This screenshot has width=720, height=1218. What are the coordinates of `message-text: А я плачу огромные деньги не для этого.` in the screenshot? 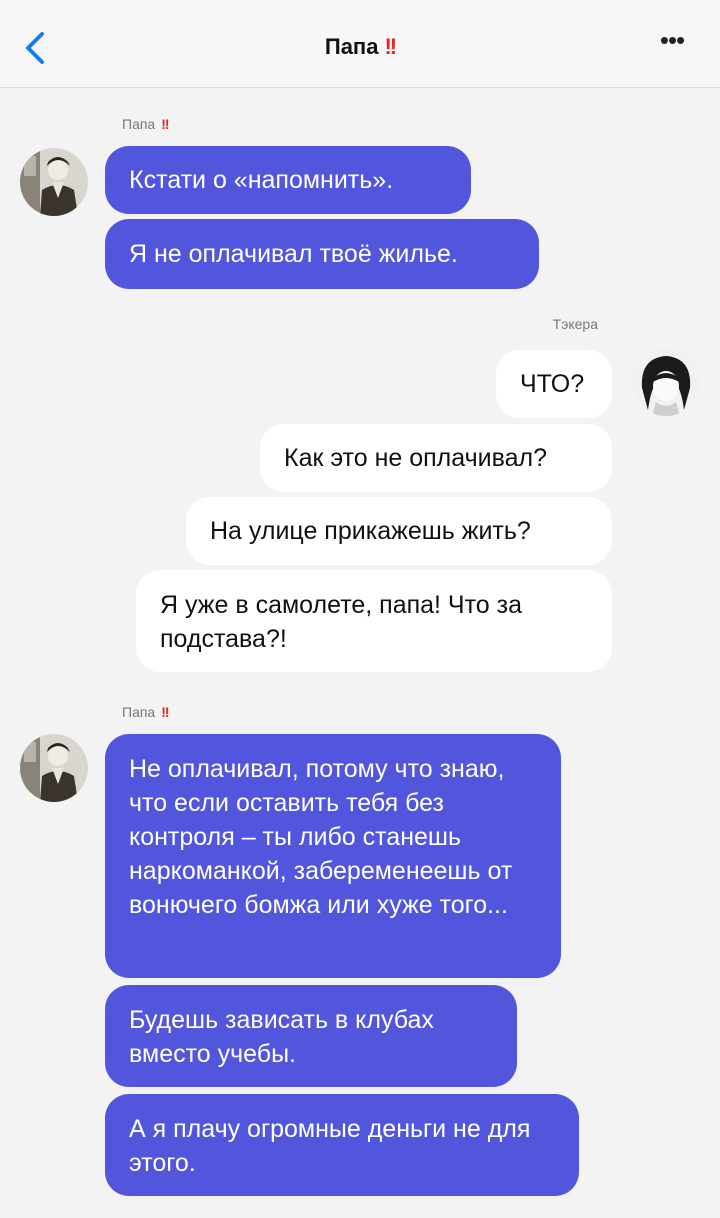 It's located at (330, 1146).